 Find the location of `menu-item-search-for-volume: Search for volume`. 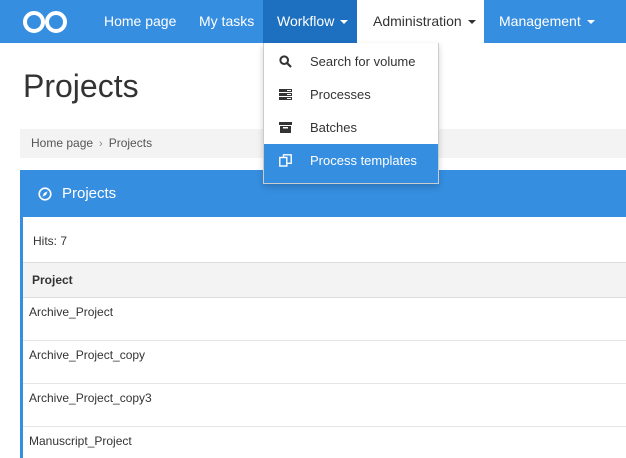

menu-item-search-for-volume: Search for volume is located at coordinates (351, 61).